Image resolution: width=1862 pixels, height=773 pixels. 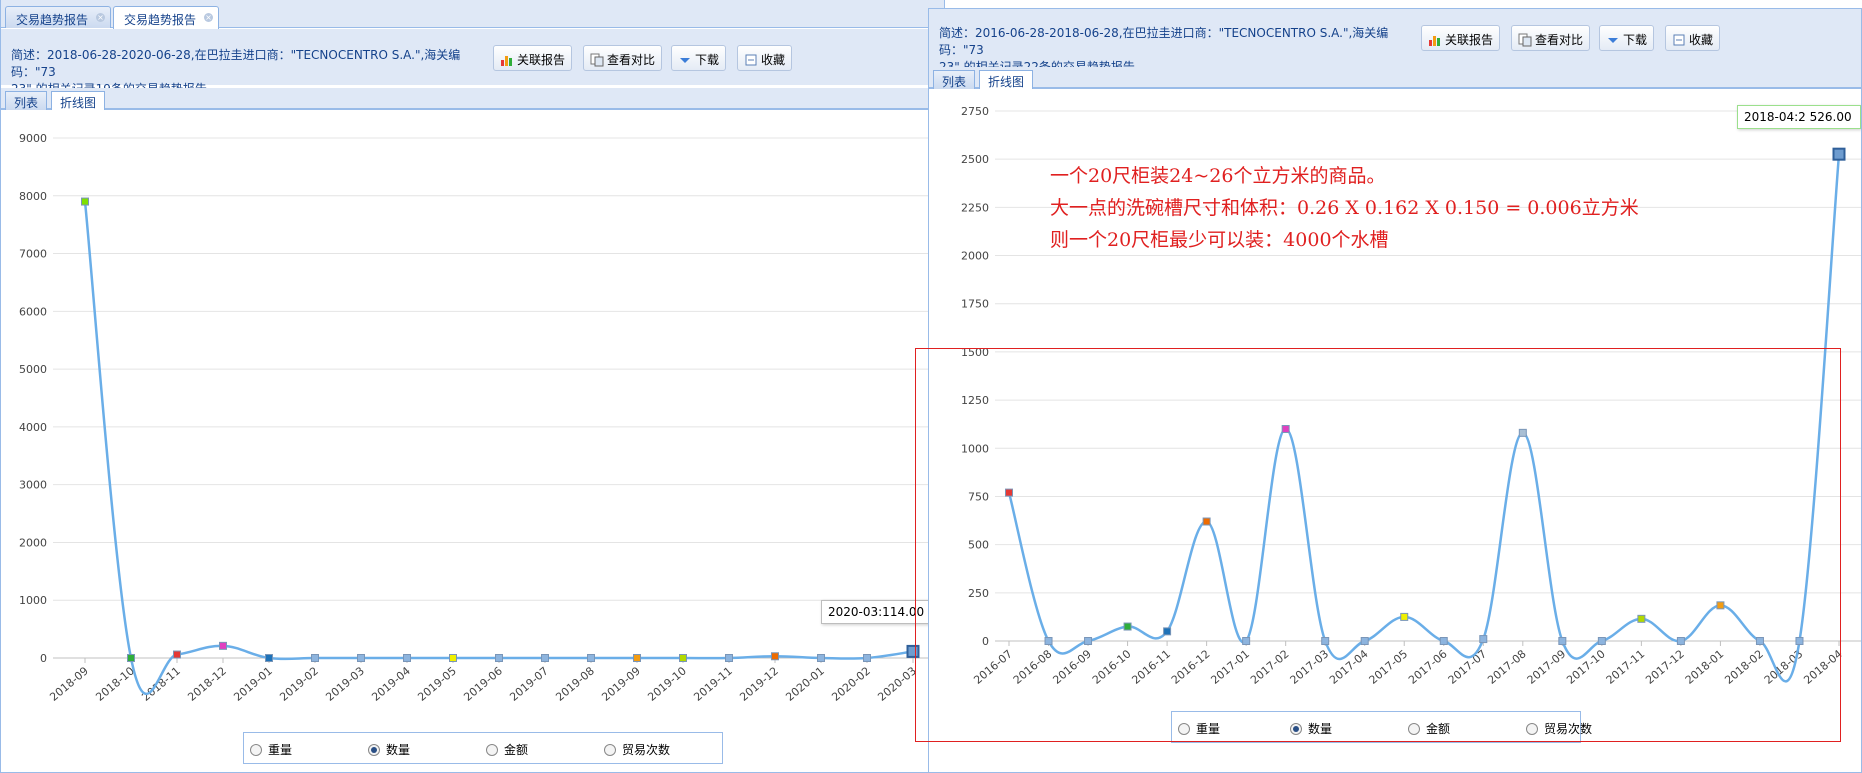 I want to click on y-tick-label: 4000, so click(x=33, y=427).